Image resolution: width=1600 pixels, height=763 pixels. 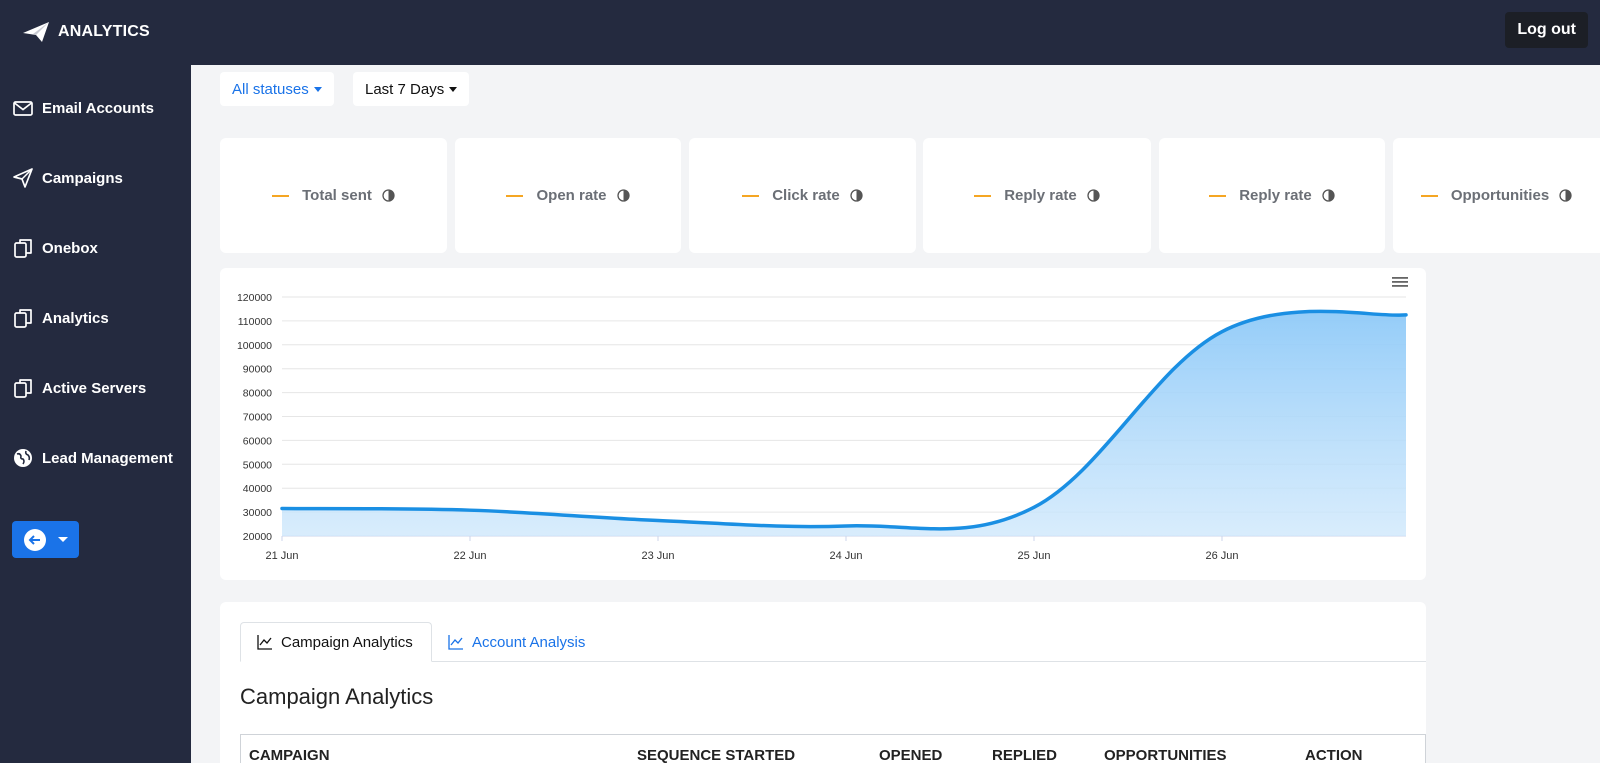 I want to click on column-header: REPLIED, so click(x=1024, y=755).